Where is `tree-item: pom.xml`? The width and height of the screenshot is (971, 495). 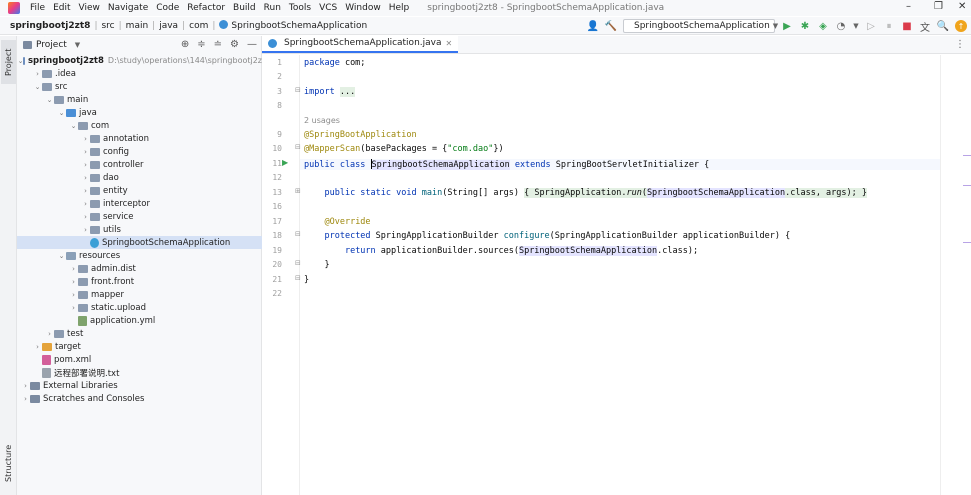 tree-item: pom.xml is located at coordinates (139, 359).